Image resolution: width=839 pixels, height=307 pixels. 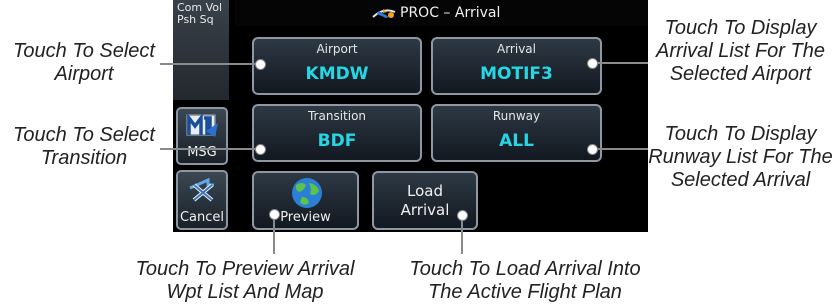 What do you see at coordinates (260, 64) in the screenshot?
I see `leader-dot-airport` at bounding box center [260, 64].